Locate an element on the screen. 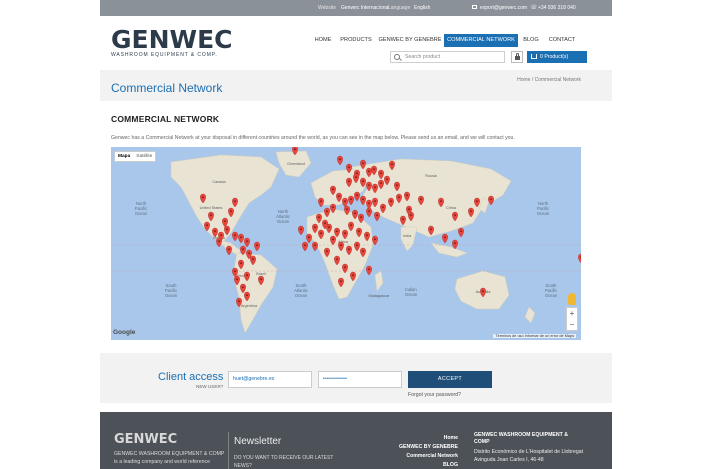 This screenshot has height=469, width=712. language-label: Language is located at coordinates (399, 8).